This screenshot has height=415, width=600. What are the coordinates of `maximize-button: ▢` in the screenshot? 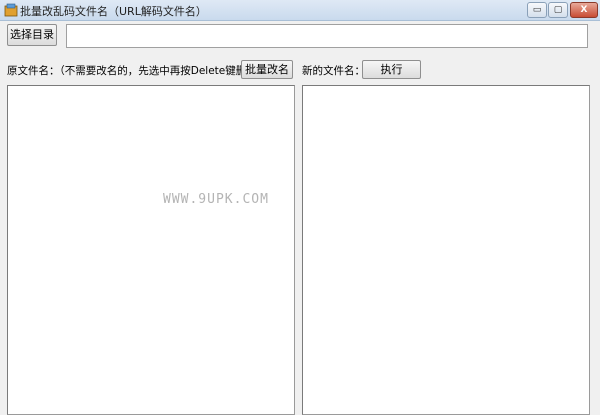 It's located at (558, 10).